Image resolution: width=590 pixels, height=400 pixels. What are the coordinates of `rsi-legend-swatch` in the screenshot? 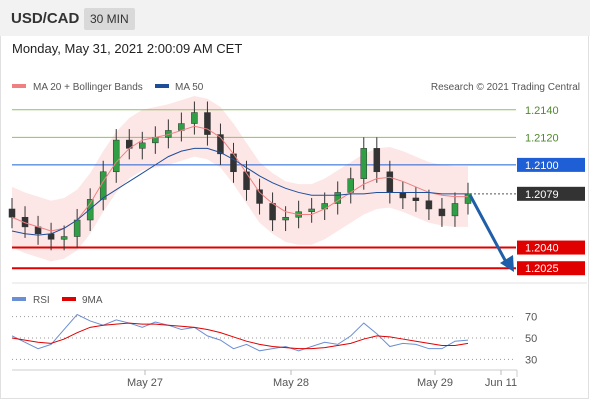 It's located at (19, 299).